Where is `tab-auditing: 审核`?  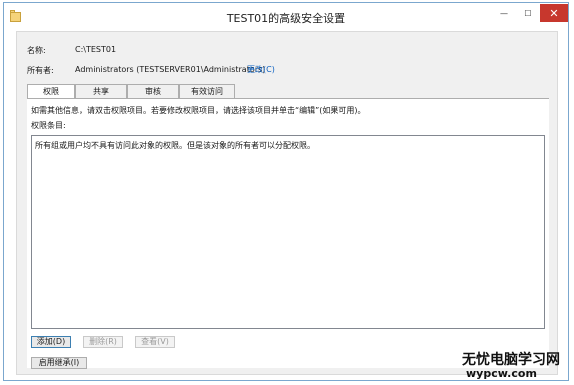 tab-auditing: 审核 is located at coordinates (153, 91).